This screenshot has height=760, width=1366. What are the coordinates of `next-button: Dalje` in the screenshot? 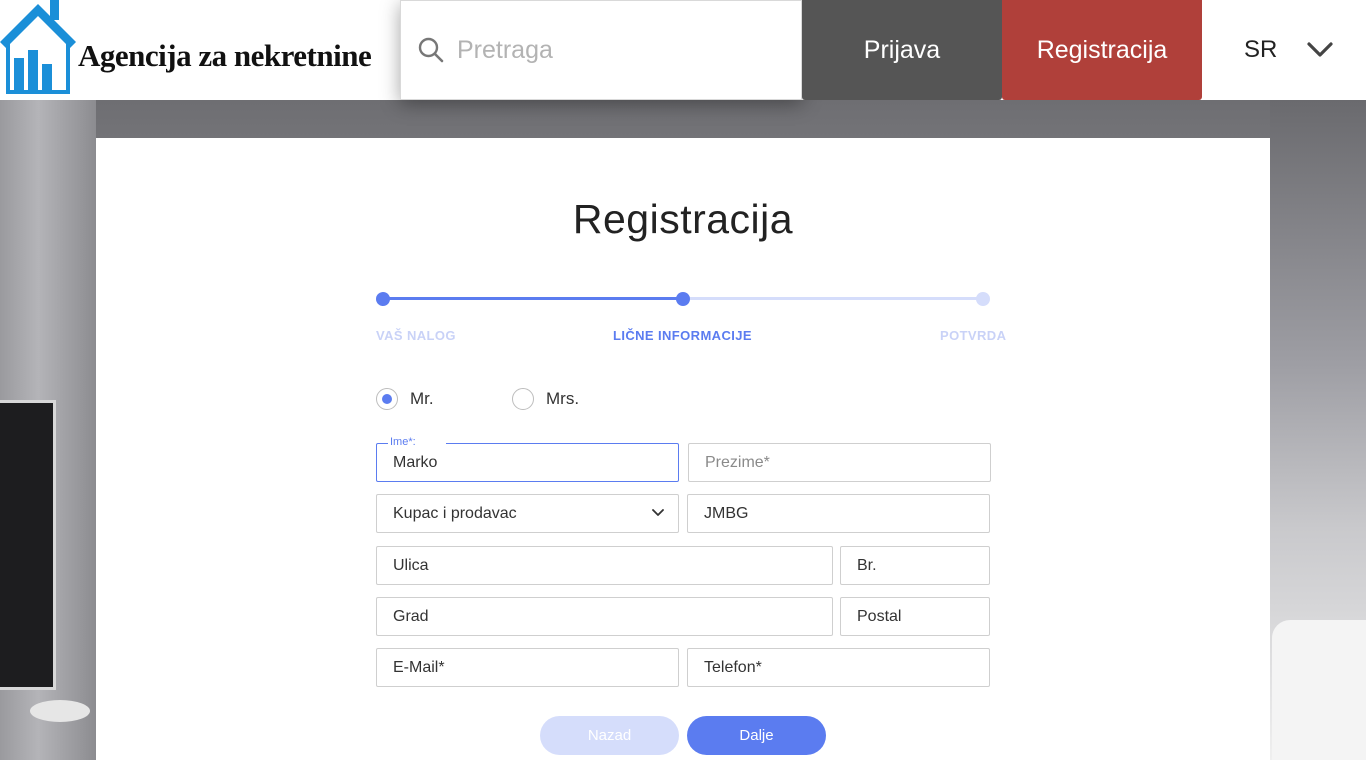 It's located at (756, 735).